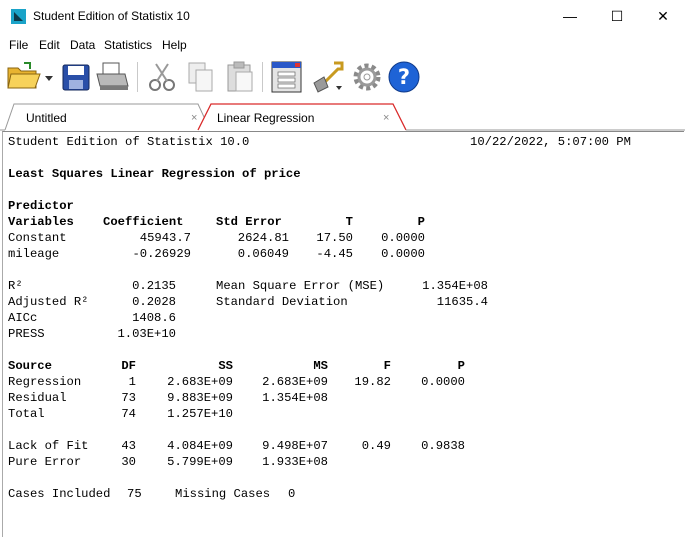  I want to click on anova-col-df: DF, so click(128, 366).